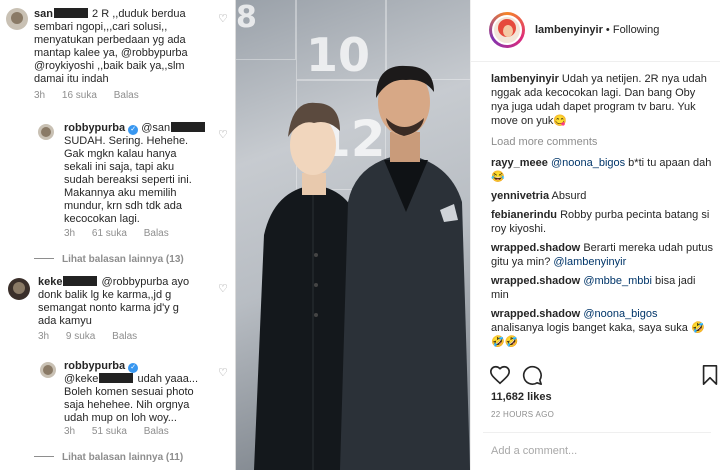 The width and height of the screenshot is (720, 470). I want to click on comment-meta: 3h 16 suka Balas, so click(93, 95).